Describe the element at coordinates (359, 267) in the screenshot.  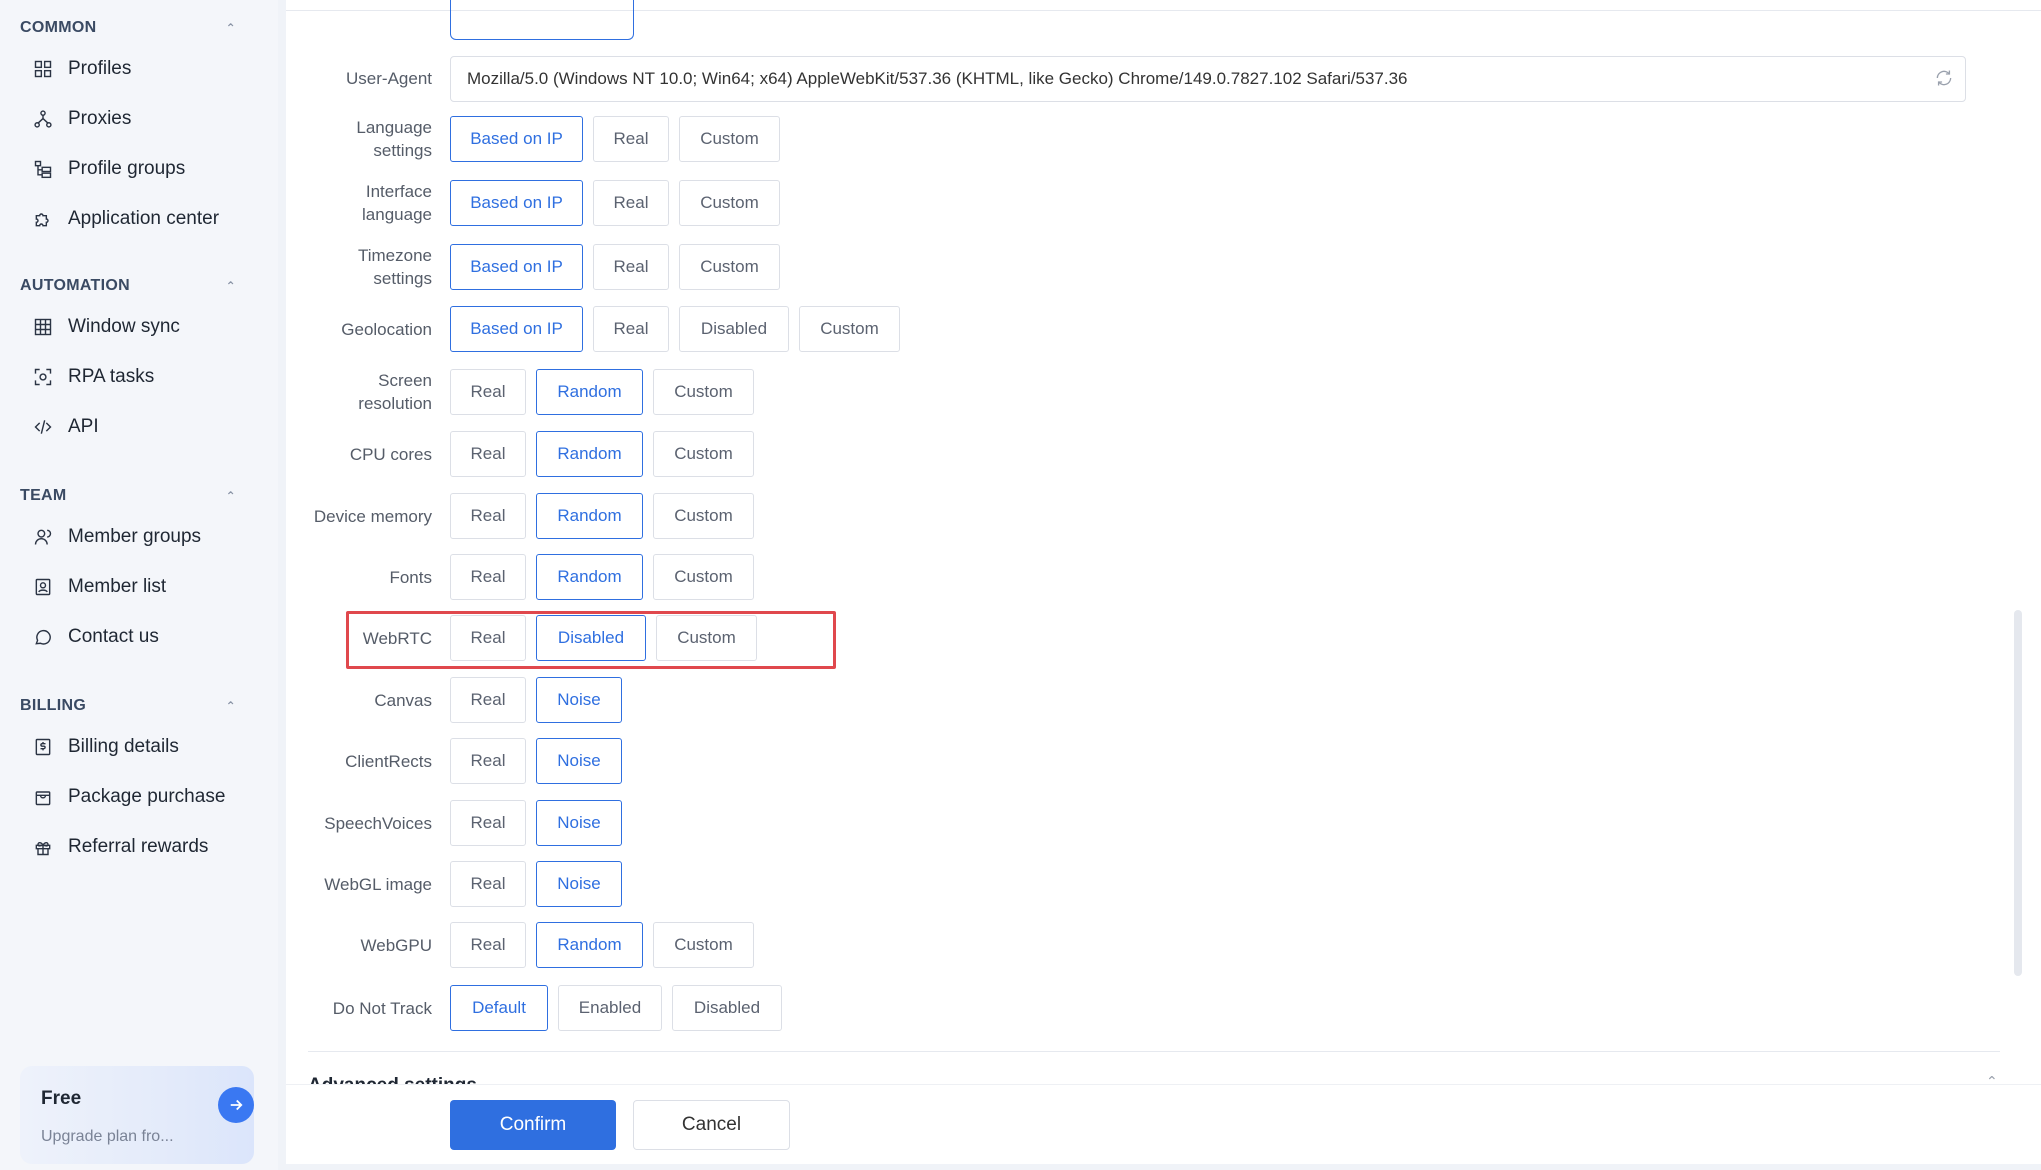
I see `setting-label: Timezone settings` at that location.